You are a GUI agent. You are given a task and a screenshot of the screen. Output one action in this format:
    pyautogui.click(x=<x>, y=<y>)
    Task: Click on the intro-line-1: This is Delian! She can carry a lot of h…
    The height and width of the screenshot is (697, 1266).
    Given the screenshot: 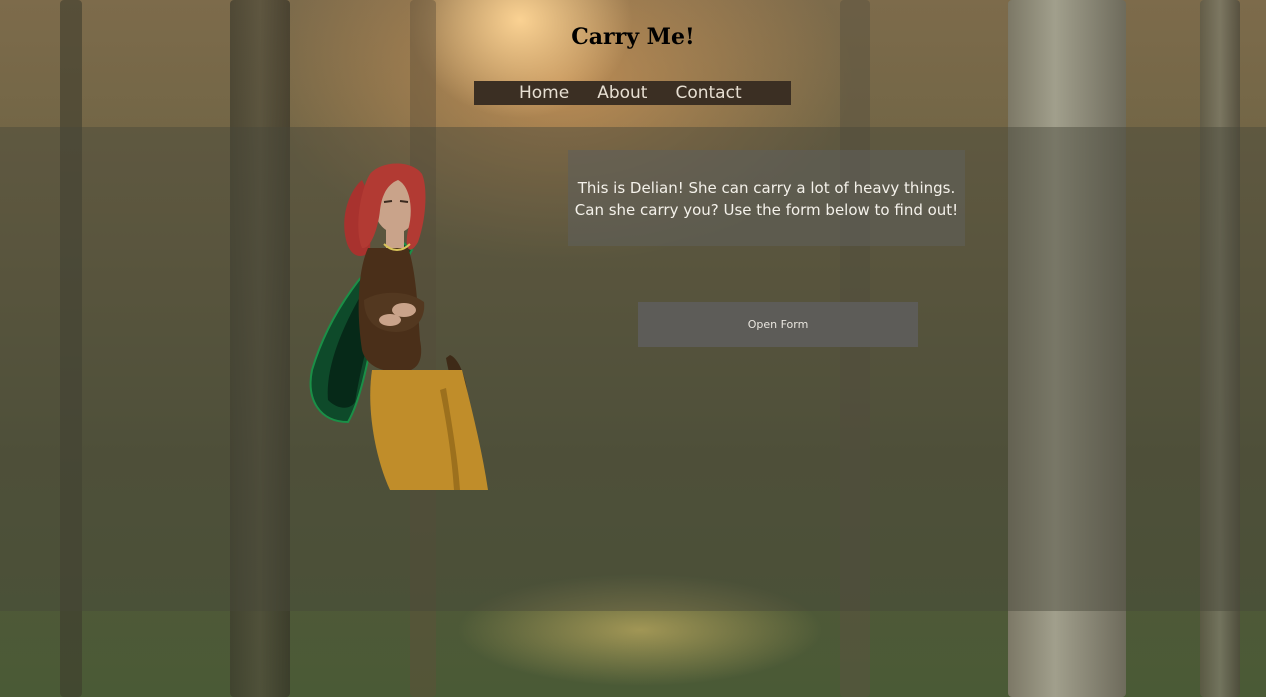 What is the action you would take?
    pyautogui.click(x=766, y=188)
    